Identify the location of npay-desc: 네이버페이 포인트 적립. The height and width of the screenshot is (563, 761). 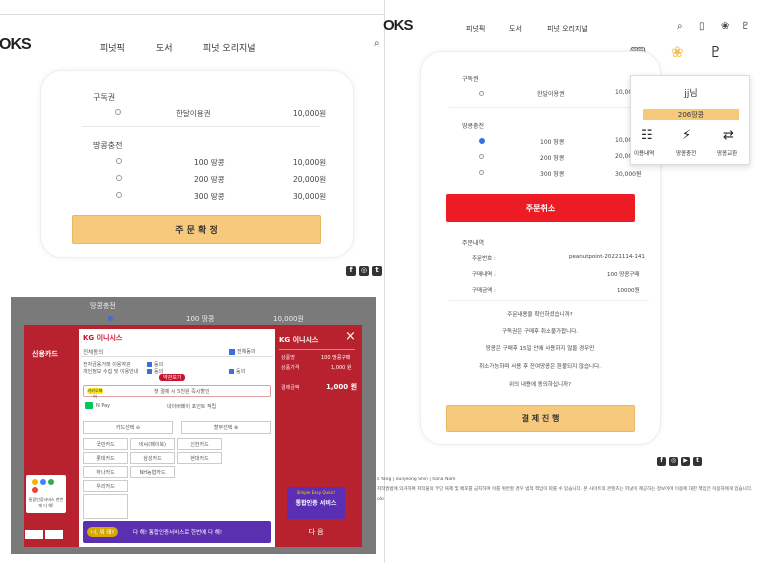
(192, 407).